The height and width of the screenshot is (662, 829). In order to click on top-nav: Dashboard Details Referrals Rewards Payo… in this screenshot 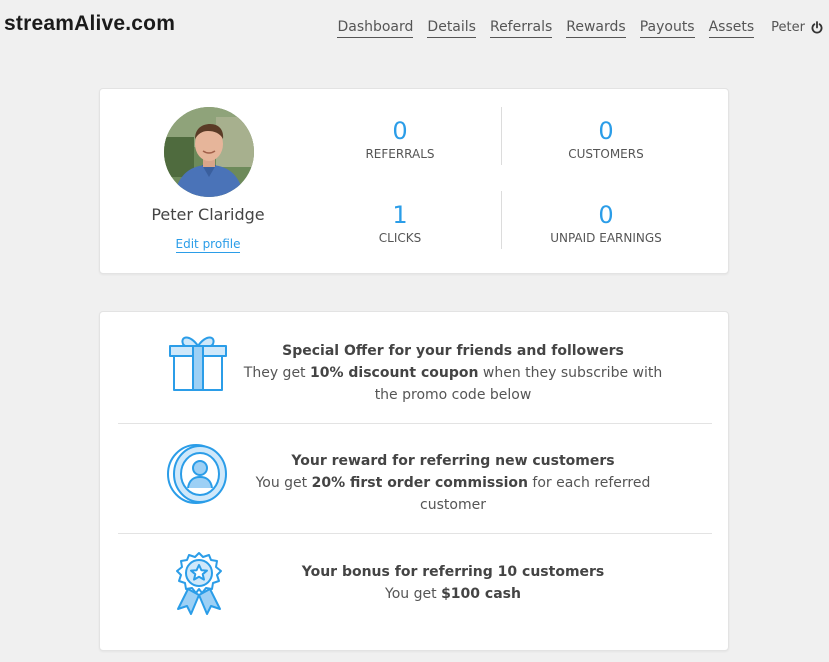, I will do `click(573, 28)`.